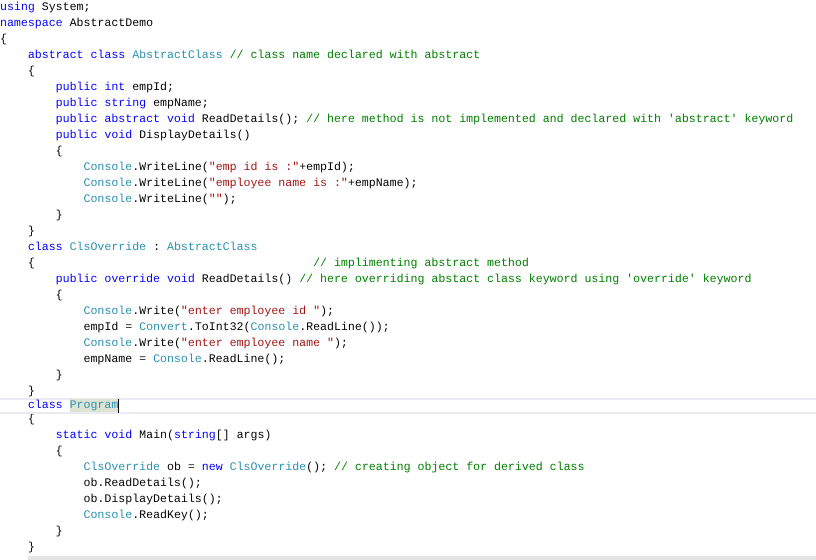 The image size is (816, 560). I want to click on code-line: ClsOverride ob = new ClsOverride(); // creating object for derived class, so click(333, 468).